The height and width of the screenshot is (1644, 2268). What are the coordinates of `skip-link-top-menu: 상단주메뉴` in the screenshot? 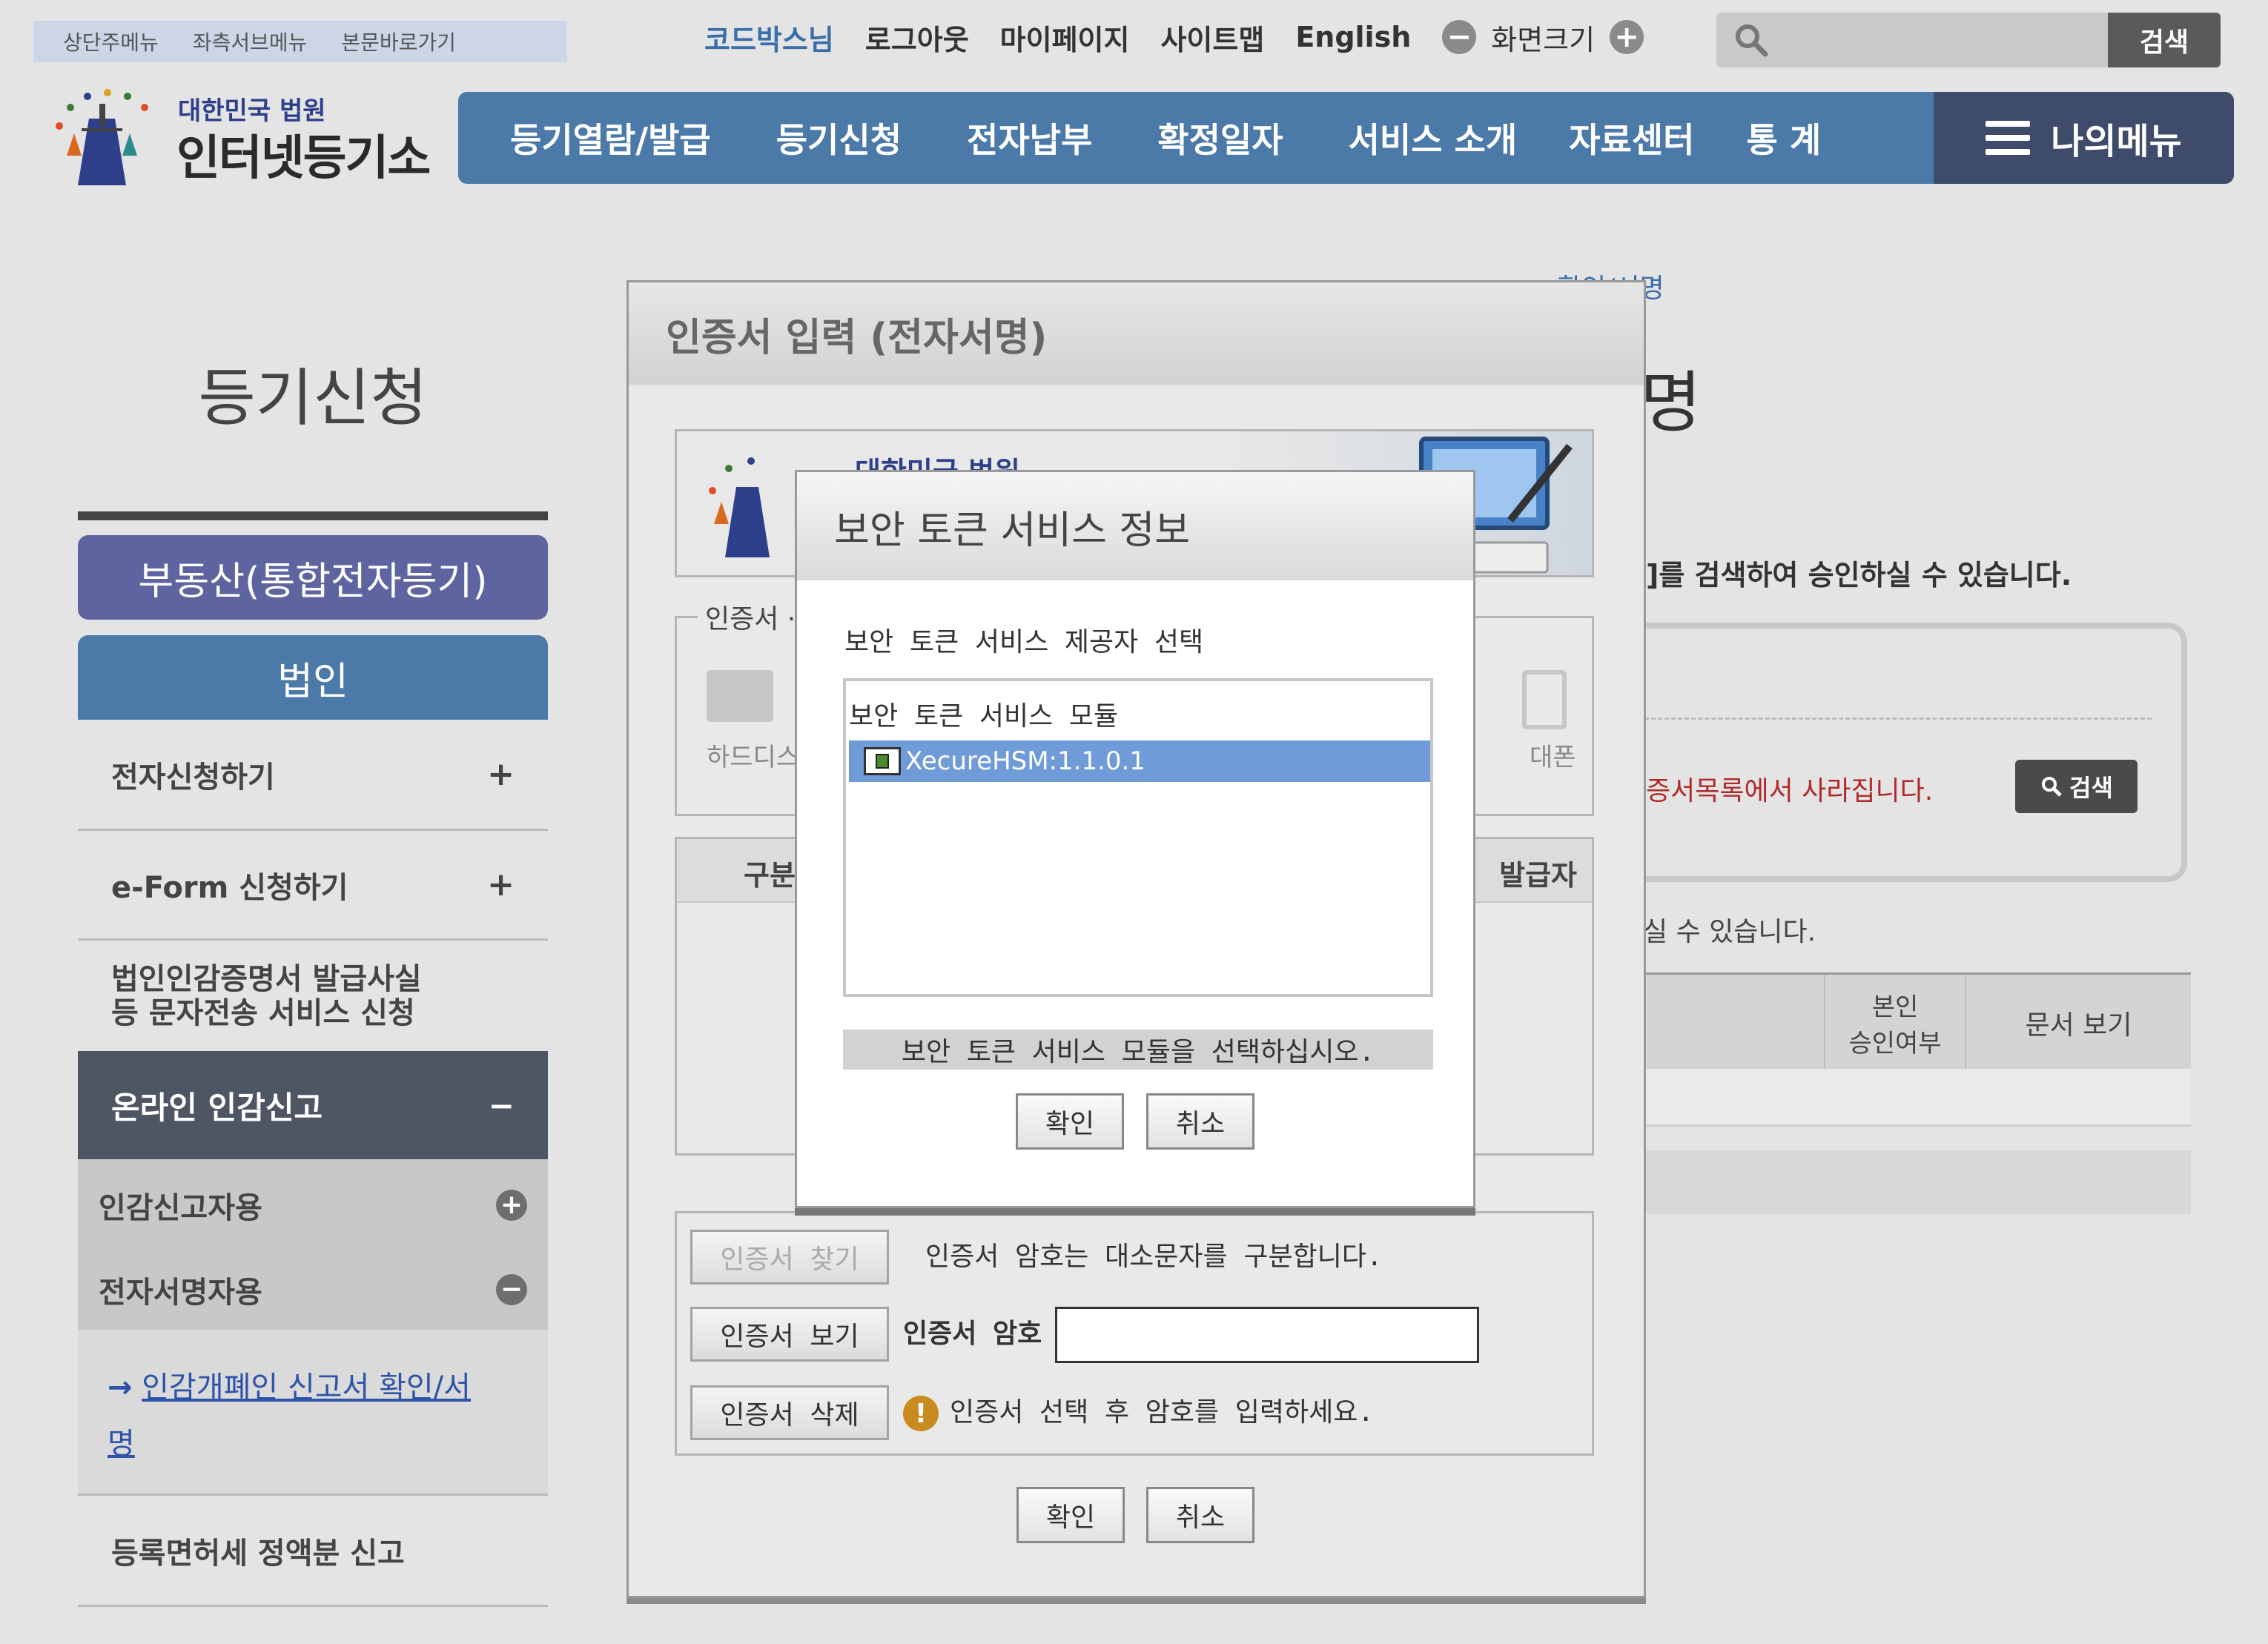 It's located at (111, 41).